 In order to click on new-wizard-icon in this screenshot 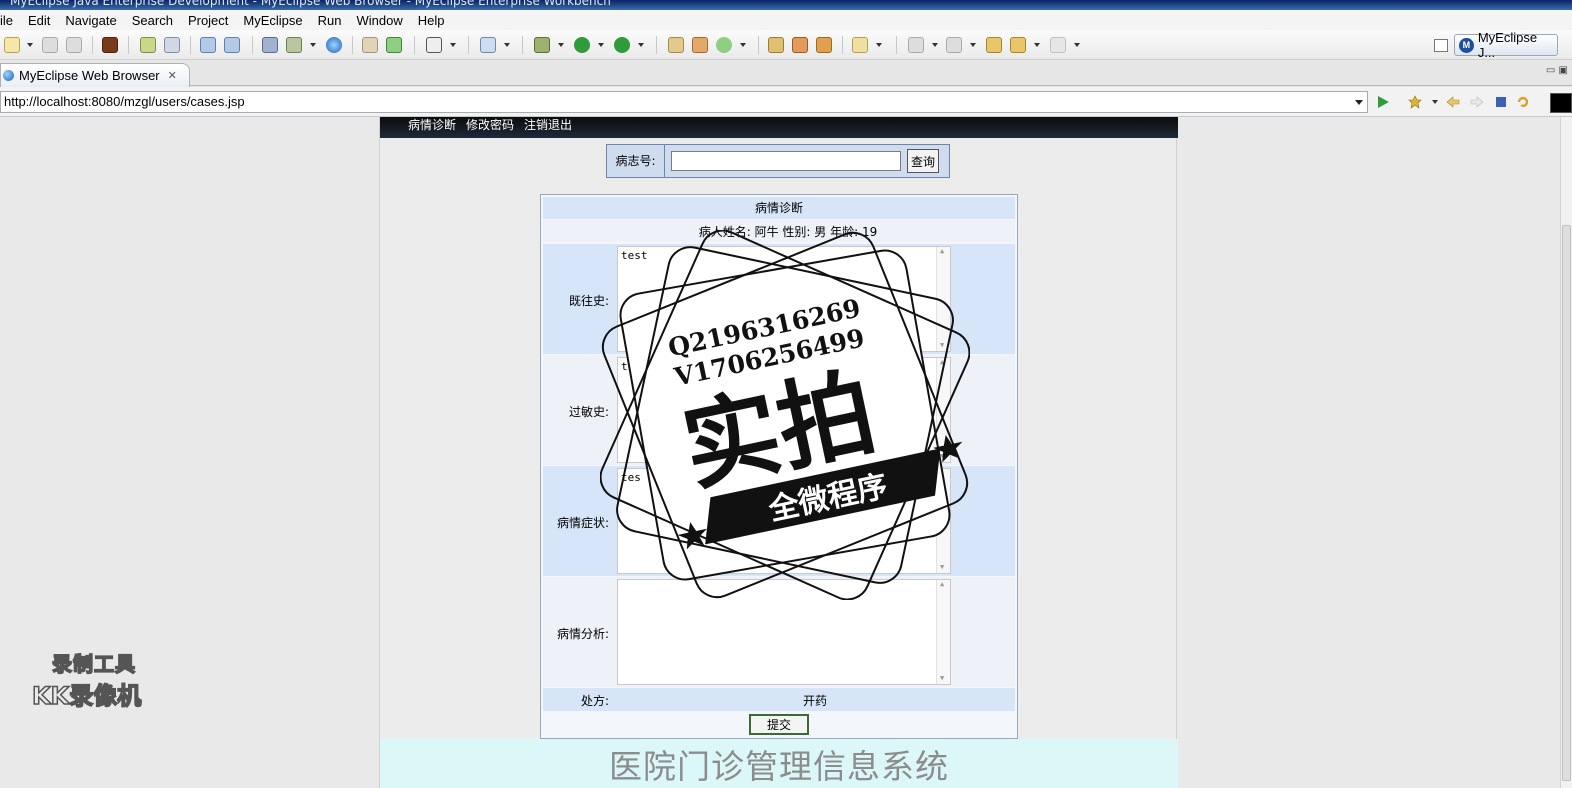, I will do `click(488, 45)`.